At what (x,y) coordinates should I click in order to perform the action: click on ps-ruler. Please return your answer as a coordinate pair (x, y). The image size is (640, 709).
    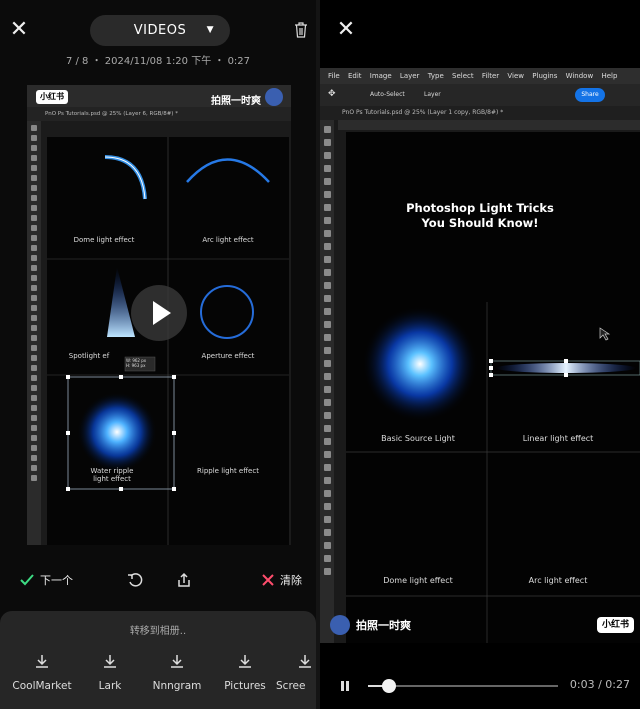
    Looking at the image, I should click on (489, 125).